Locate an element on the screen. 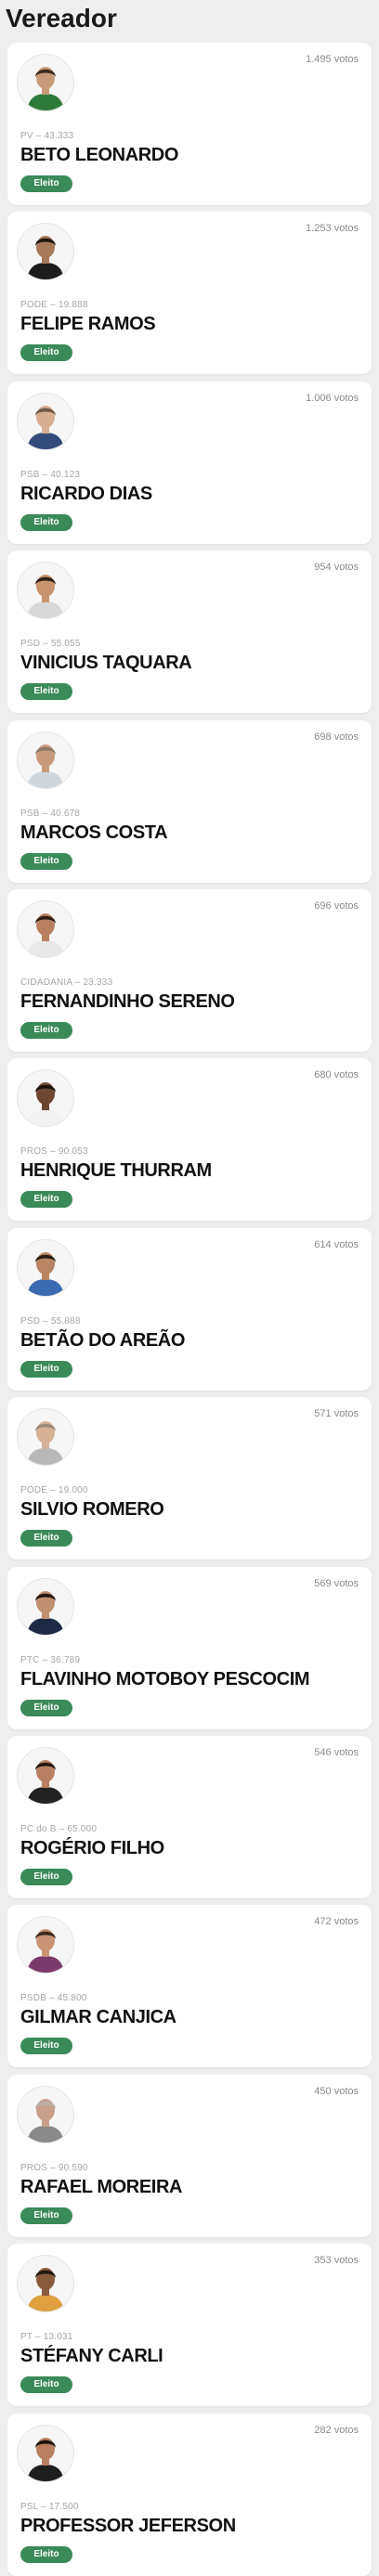  candidate-name: GILMAR CANJICA is located at coordinates (98, 2017).